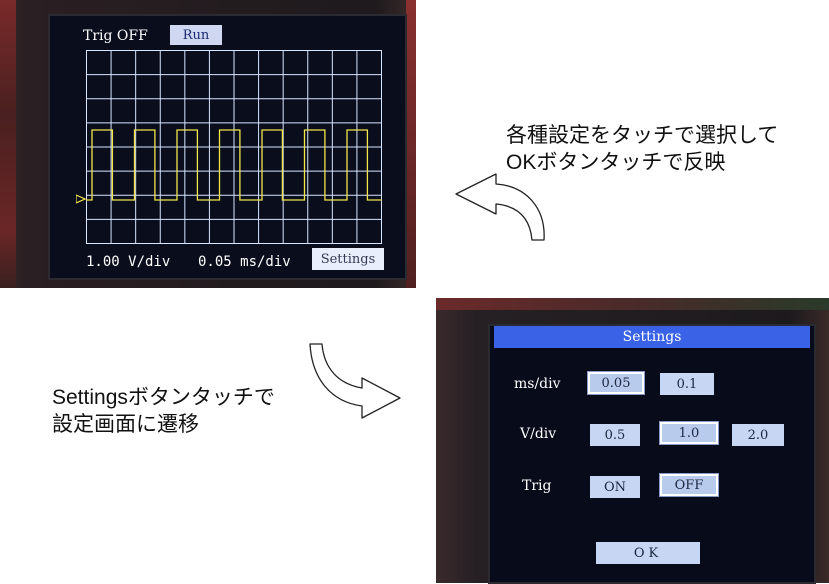 Image resolution: width=829 pixels, height=584 pixels. Describe the element at coordinates (689, 433) in the screenshot. I see `v-div-option-1.0: 1.0` at that location.